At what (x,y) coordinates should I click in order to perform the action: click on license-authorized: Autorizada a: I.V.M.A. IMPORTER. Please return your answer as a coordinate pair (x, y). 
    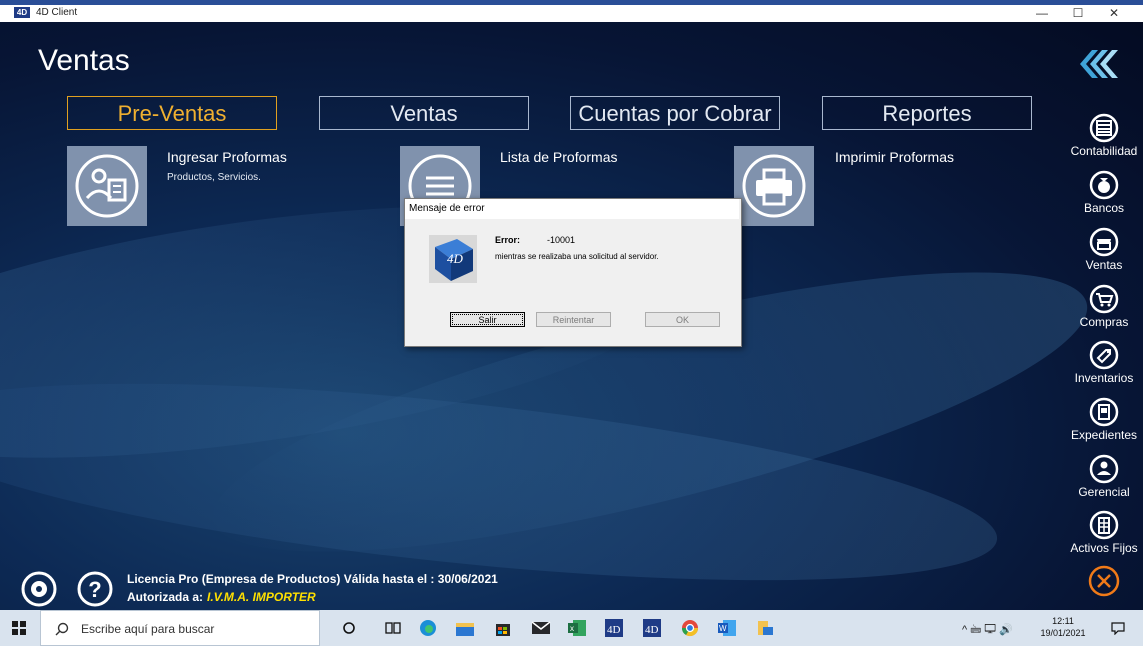
    Looking at the image, I should click on (221, 597).